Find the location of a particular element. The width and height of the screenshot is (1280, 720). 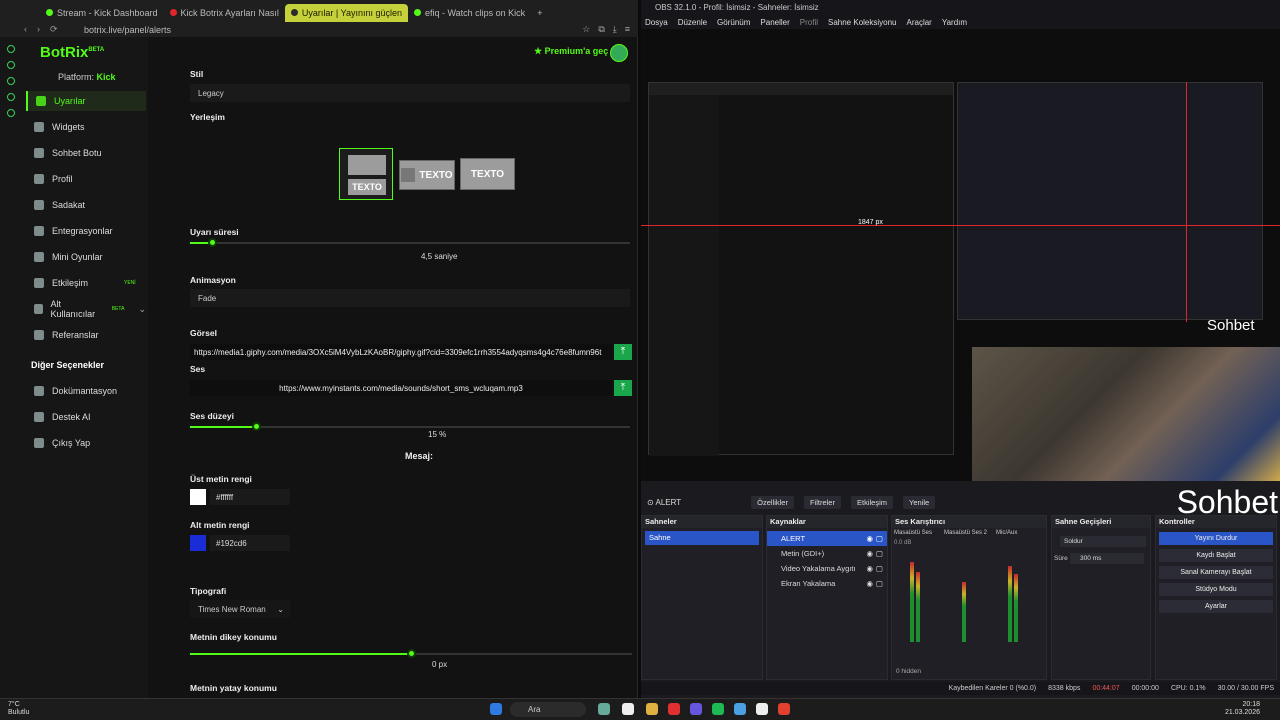

address-bar: ‹ › ⟳ botrix.live/panel/alerts ☆ ⧉ ⤓ ≡ is located at coordinates (319, 29).